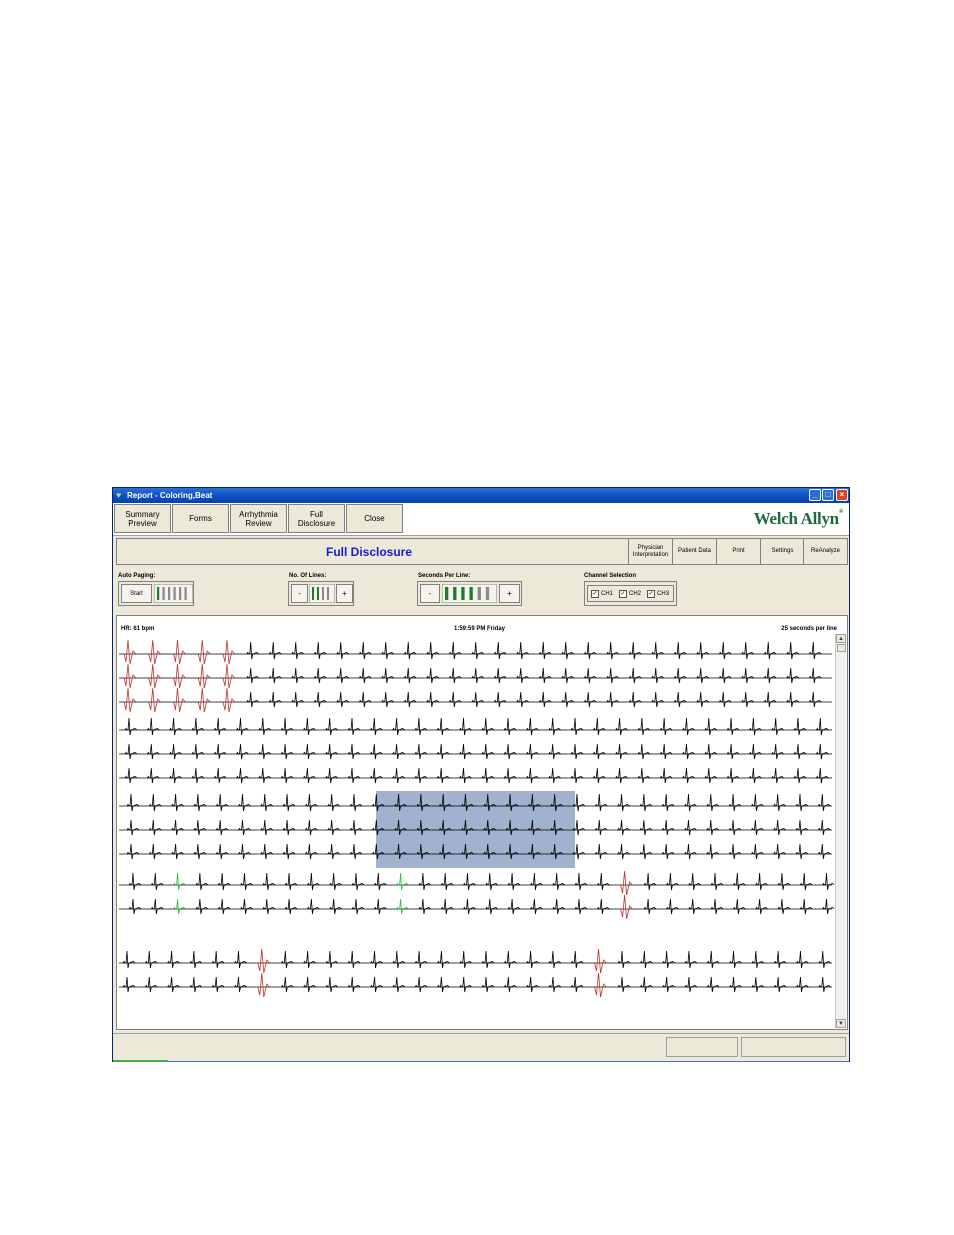  I want to click on lines-minus-button: -, so click(299, 593).